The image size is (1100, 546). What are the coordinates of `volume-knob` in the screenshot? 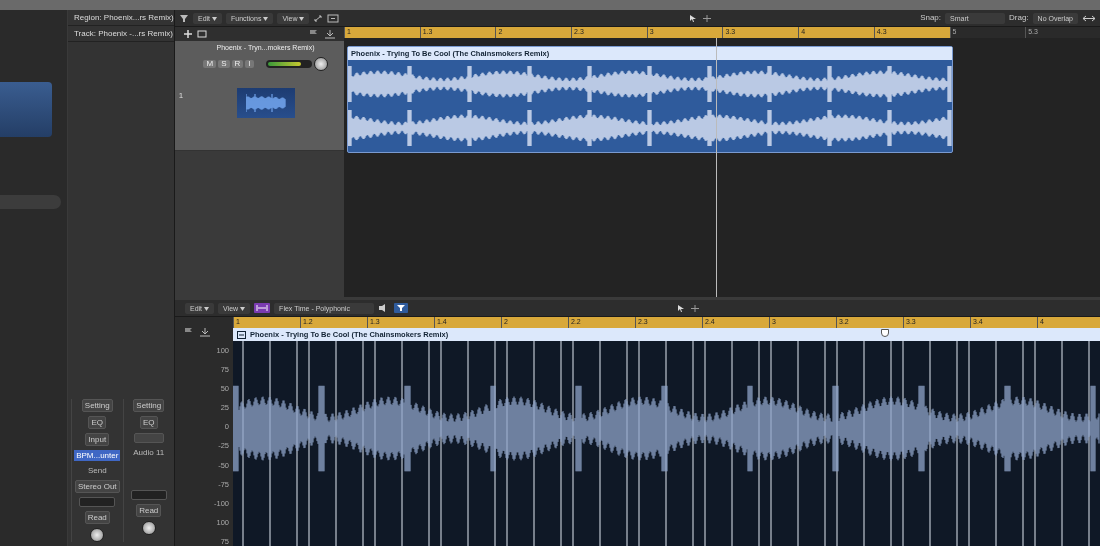 It's located at (320, 63).